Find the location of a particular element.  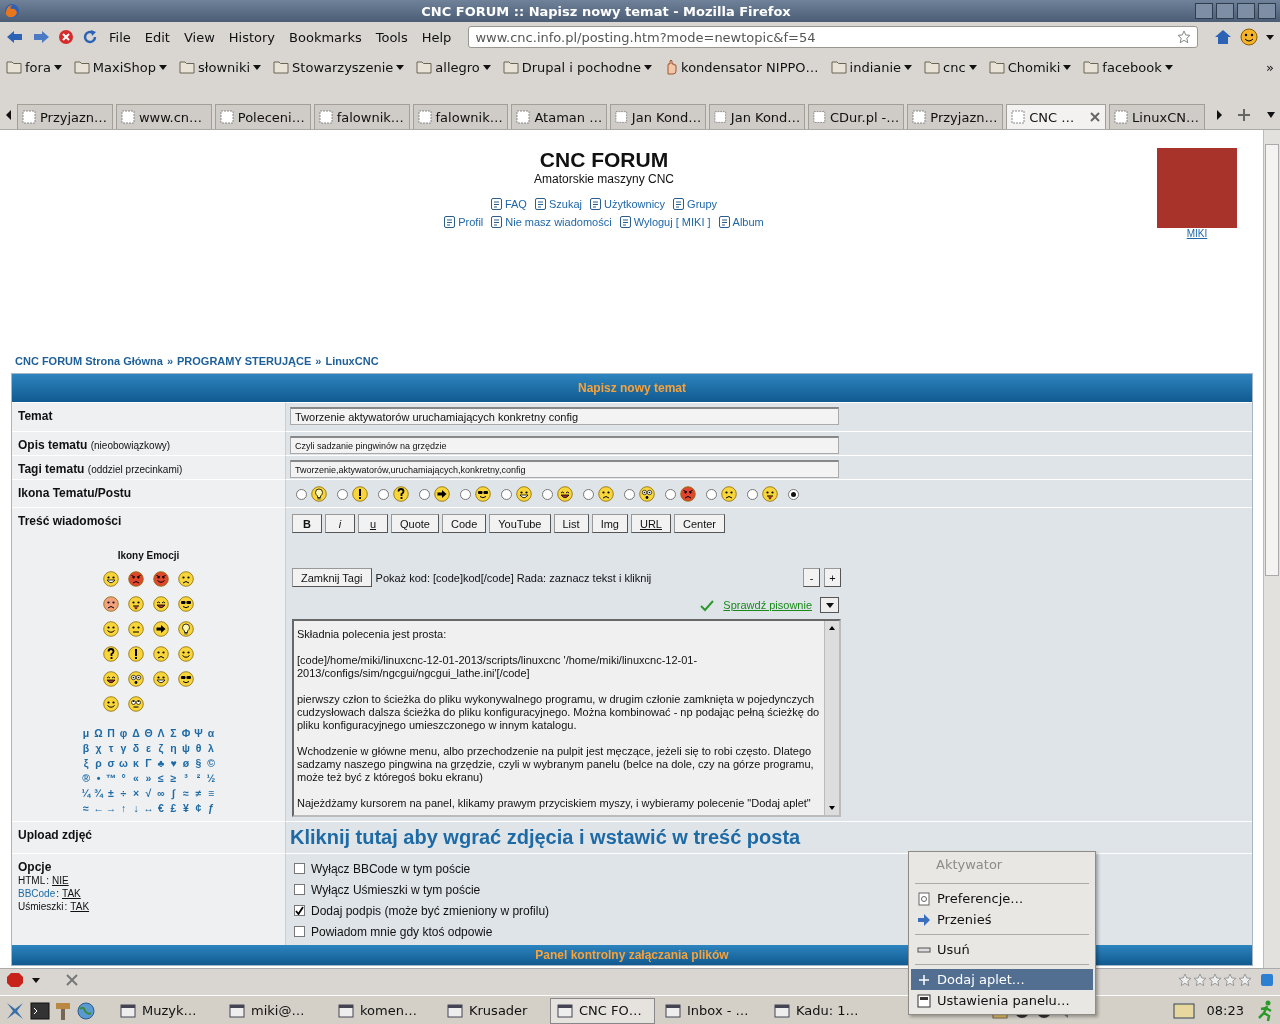

format-button: u is located at coordinates (373, 523).